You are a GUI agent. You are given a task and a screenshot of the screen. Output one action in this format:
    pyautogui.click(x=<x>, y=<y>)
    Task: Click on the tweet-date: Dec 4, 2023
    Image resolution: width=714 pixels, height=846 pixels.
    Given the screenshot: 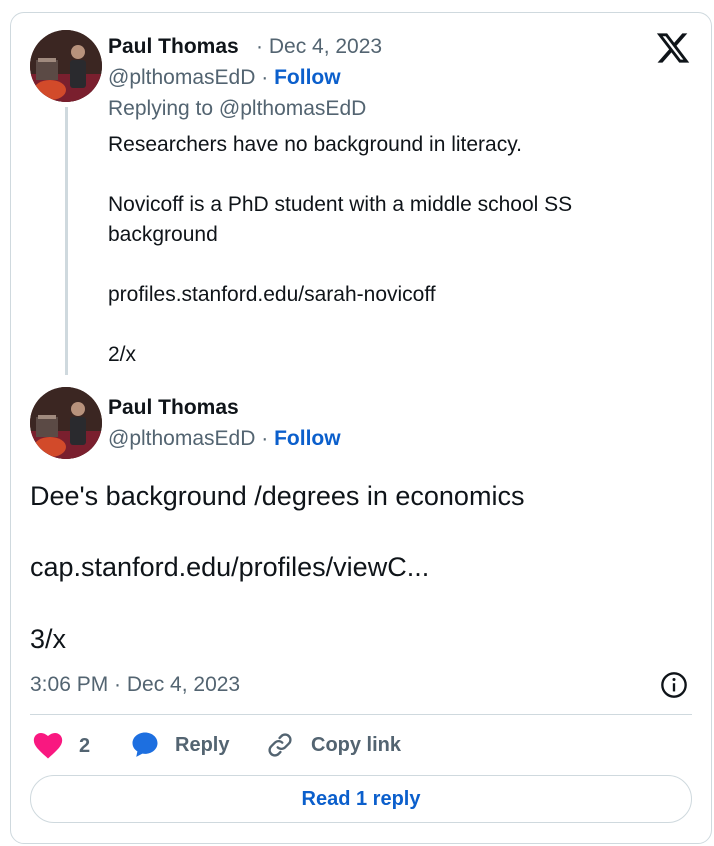 What is the action you would take?
    pyautogui.click(x=325, y=46)
    